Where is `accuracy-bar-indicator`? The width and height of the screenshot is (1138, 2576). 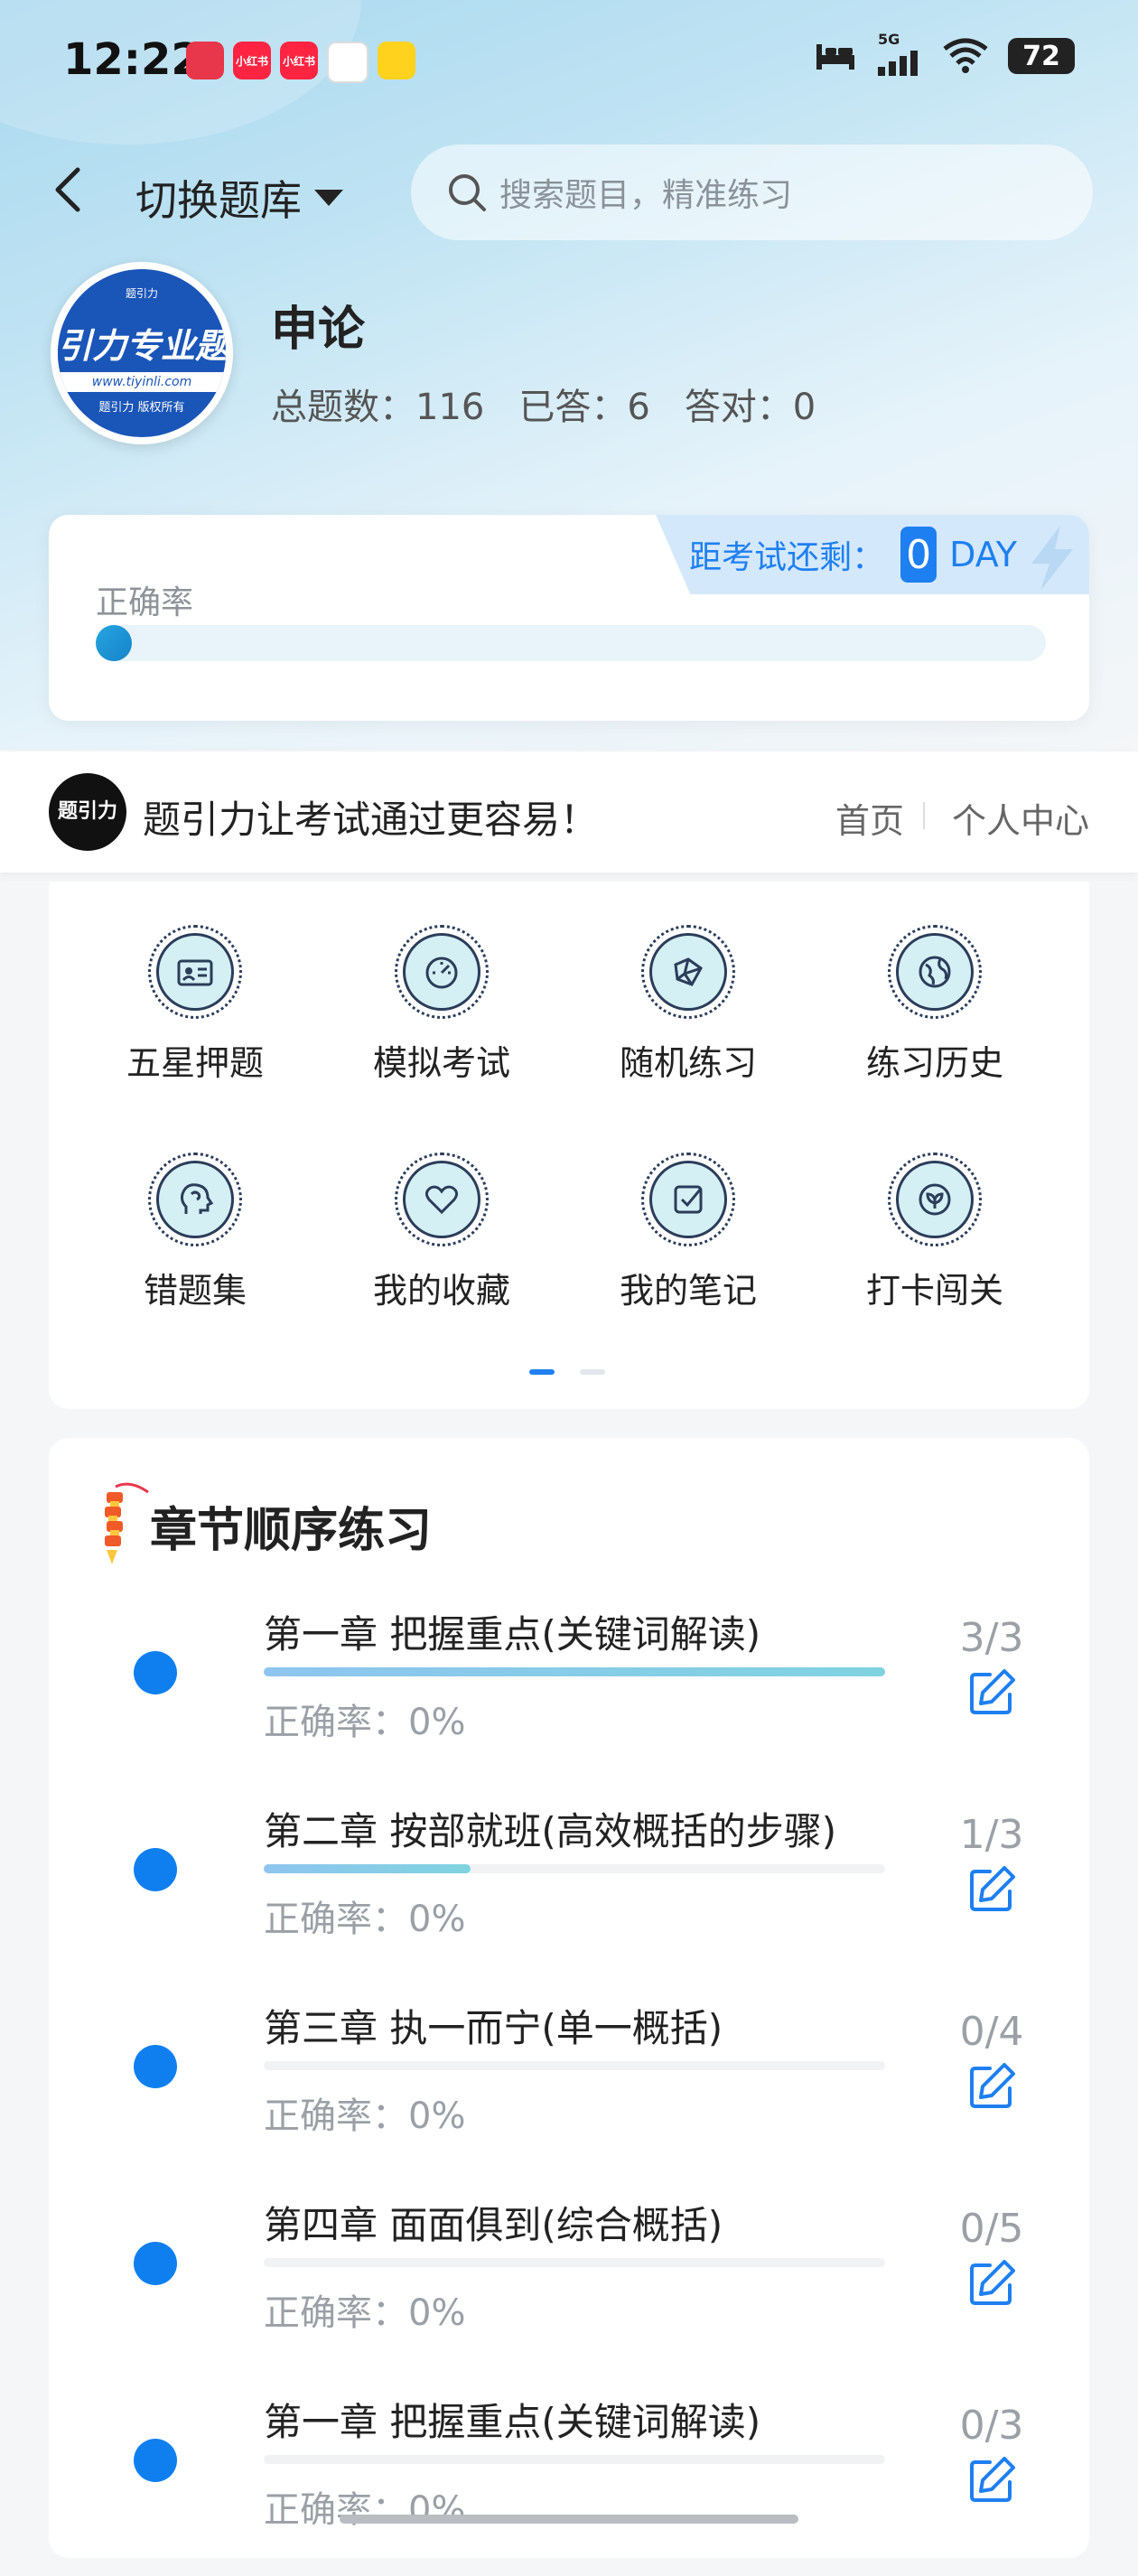
accuracy-bar-indicator is located at coordinates (114, 643).